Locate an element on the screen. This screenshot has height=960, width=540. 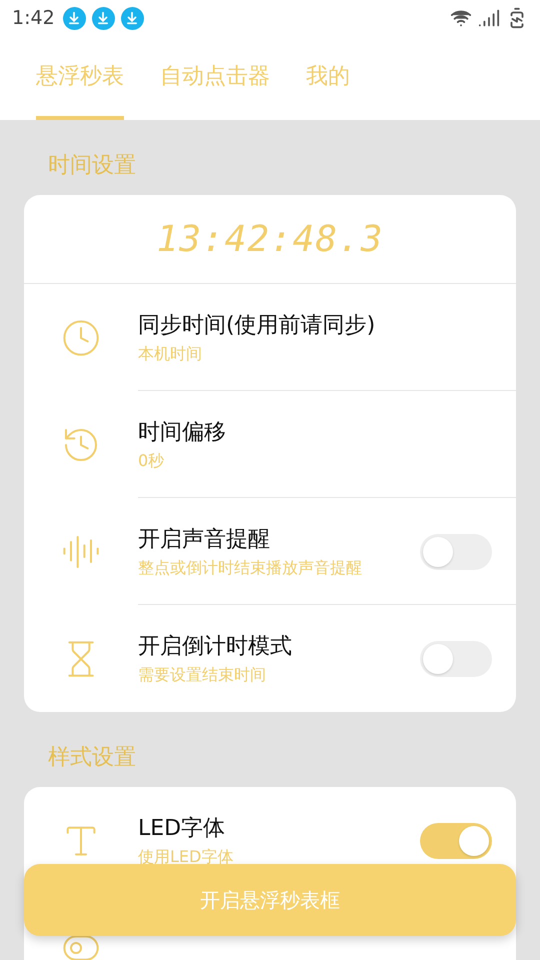
status-time: 1:42 is located at coordinates (33, 18).